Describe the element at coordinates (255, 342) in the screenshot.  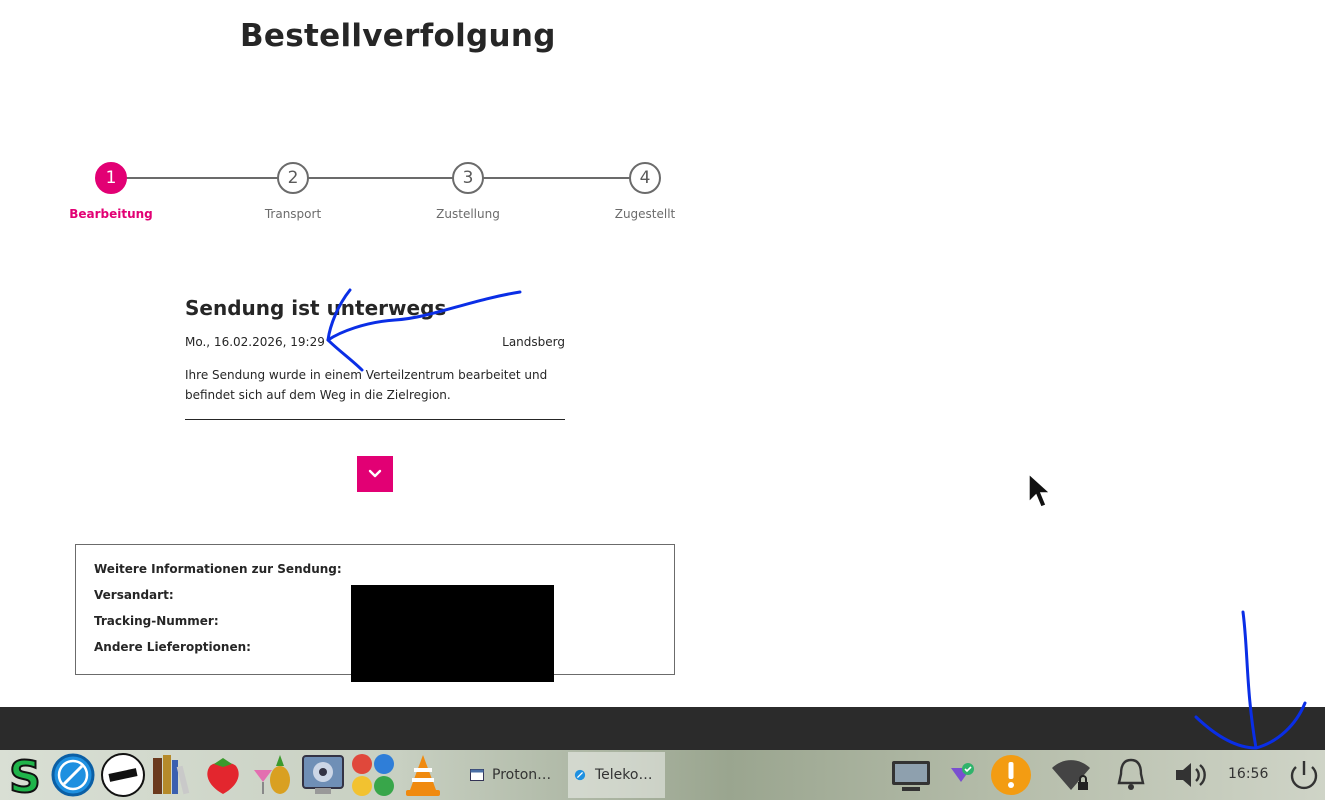
I see `shipment-date: Mo., 16.02.2026, 19:29` at that location.